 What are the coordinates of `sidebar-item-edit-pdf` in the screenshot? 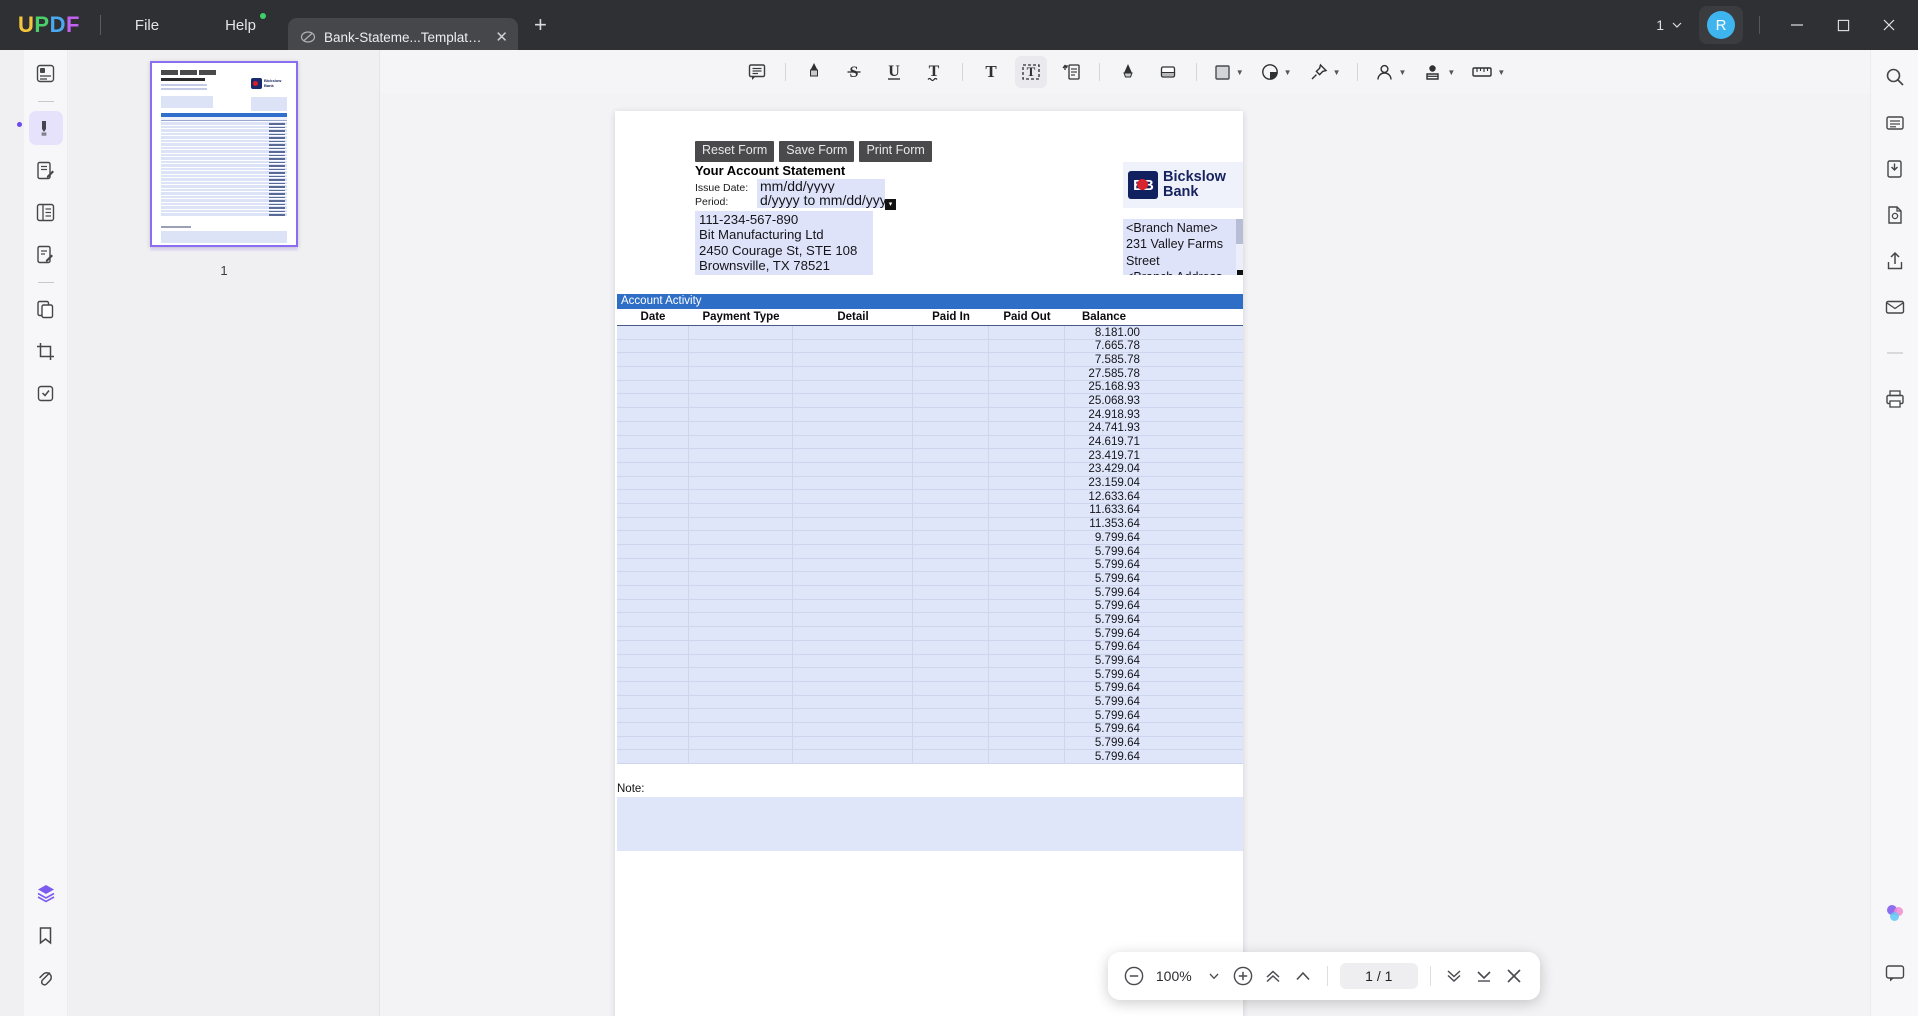 It's located at (46, 170).